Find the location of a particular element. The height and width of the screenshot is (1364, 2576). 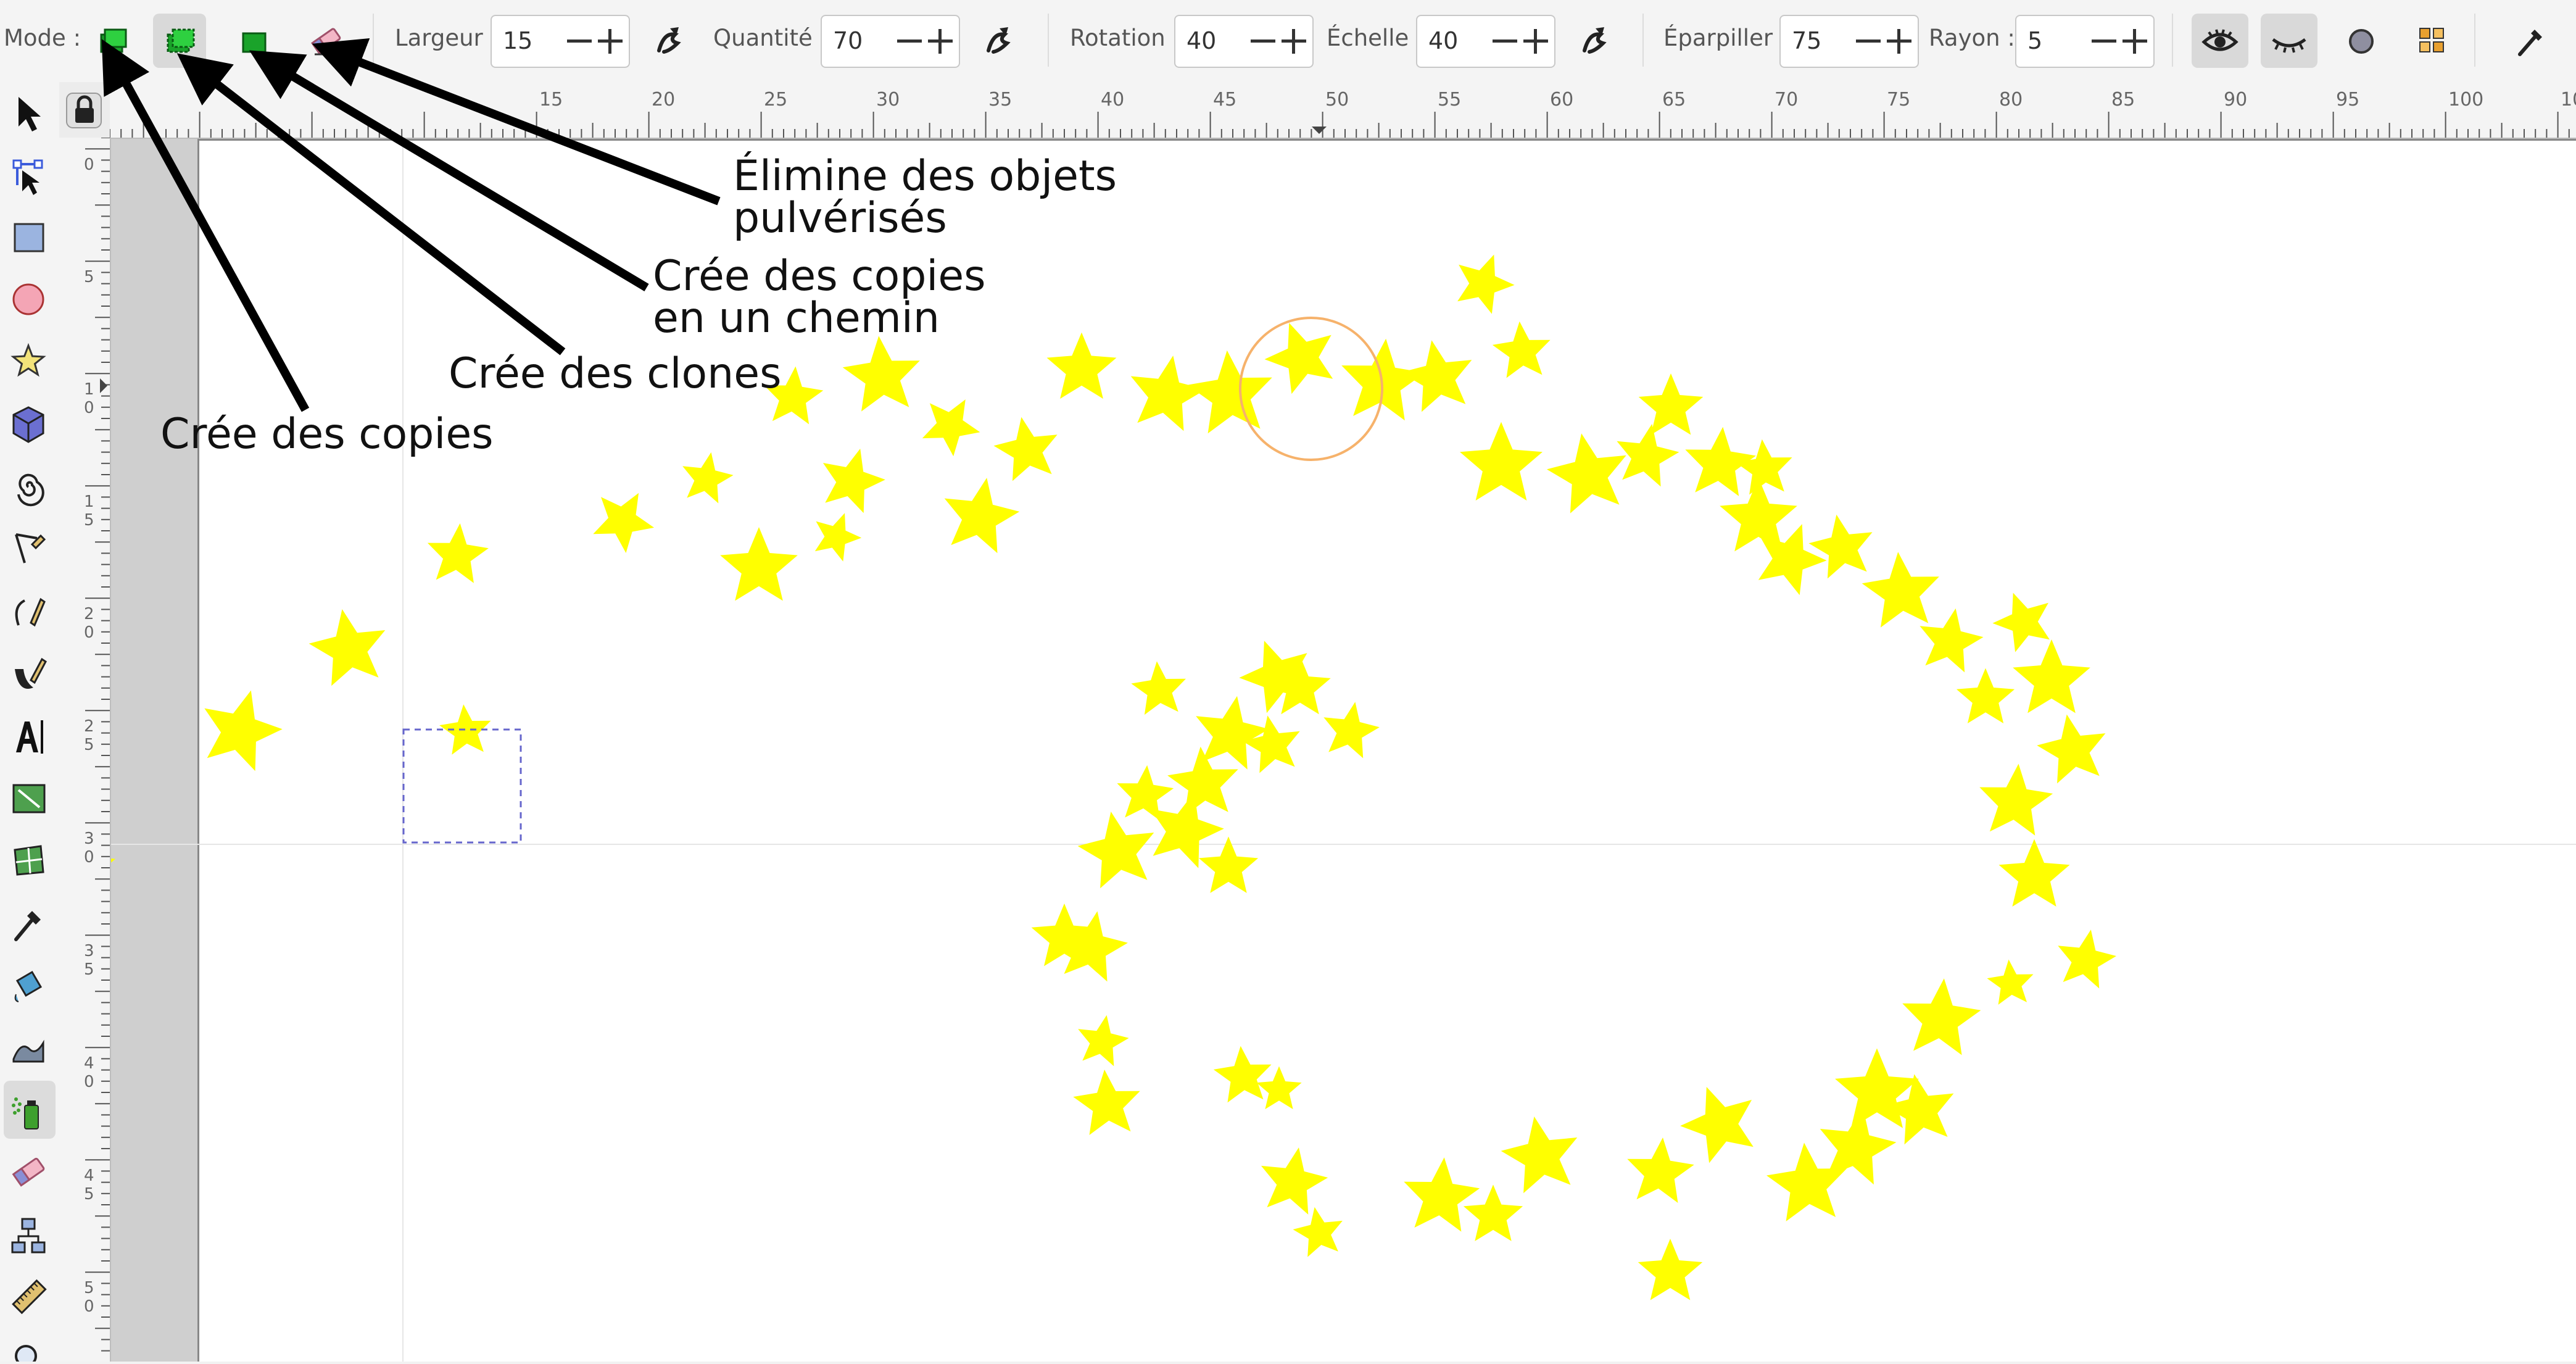

vertical-ruler: 05101520253035404550 is located at coordinates (85, 750).